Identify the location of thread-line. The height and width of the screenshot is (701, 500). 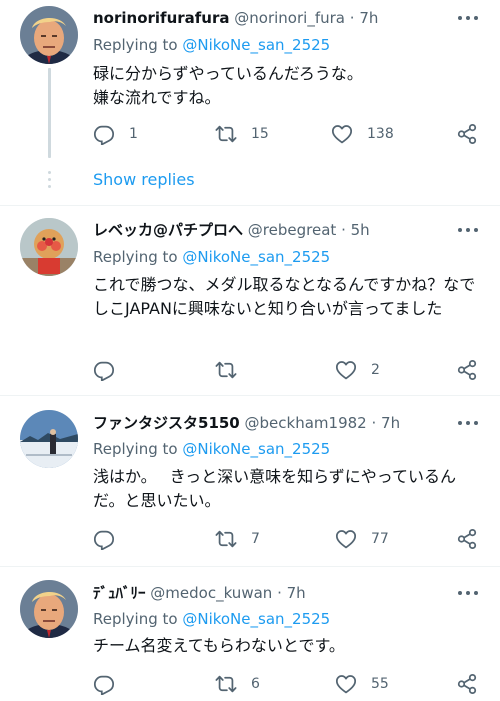
(49, 113).